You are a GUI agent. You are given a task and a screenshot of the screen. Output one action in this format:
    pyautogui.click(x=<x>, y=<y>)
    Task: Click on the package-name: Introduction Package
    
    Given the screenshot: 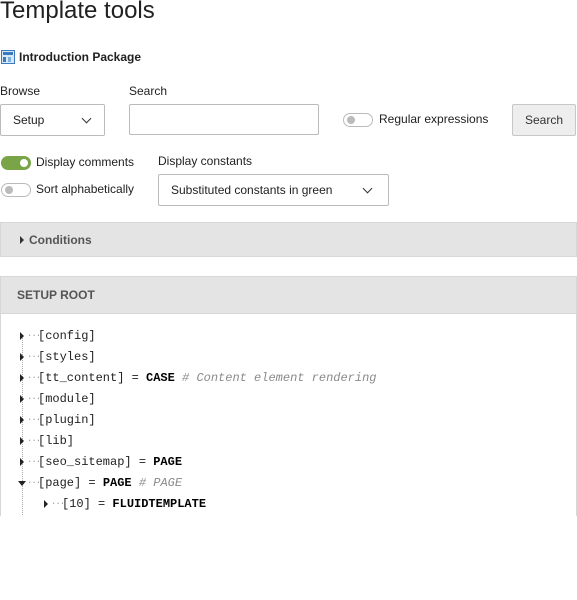 What is the action you would take?
    pyautogui.click(x=80, y=57)
    